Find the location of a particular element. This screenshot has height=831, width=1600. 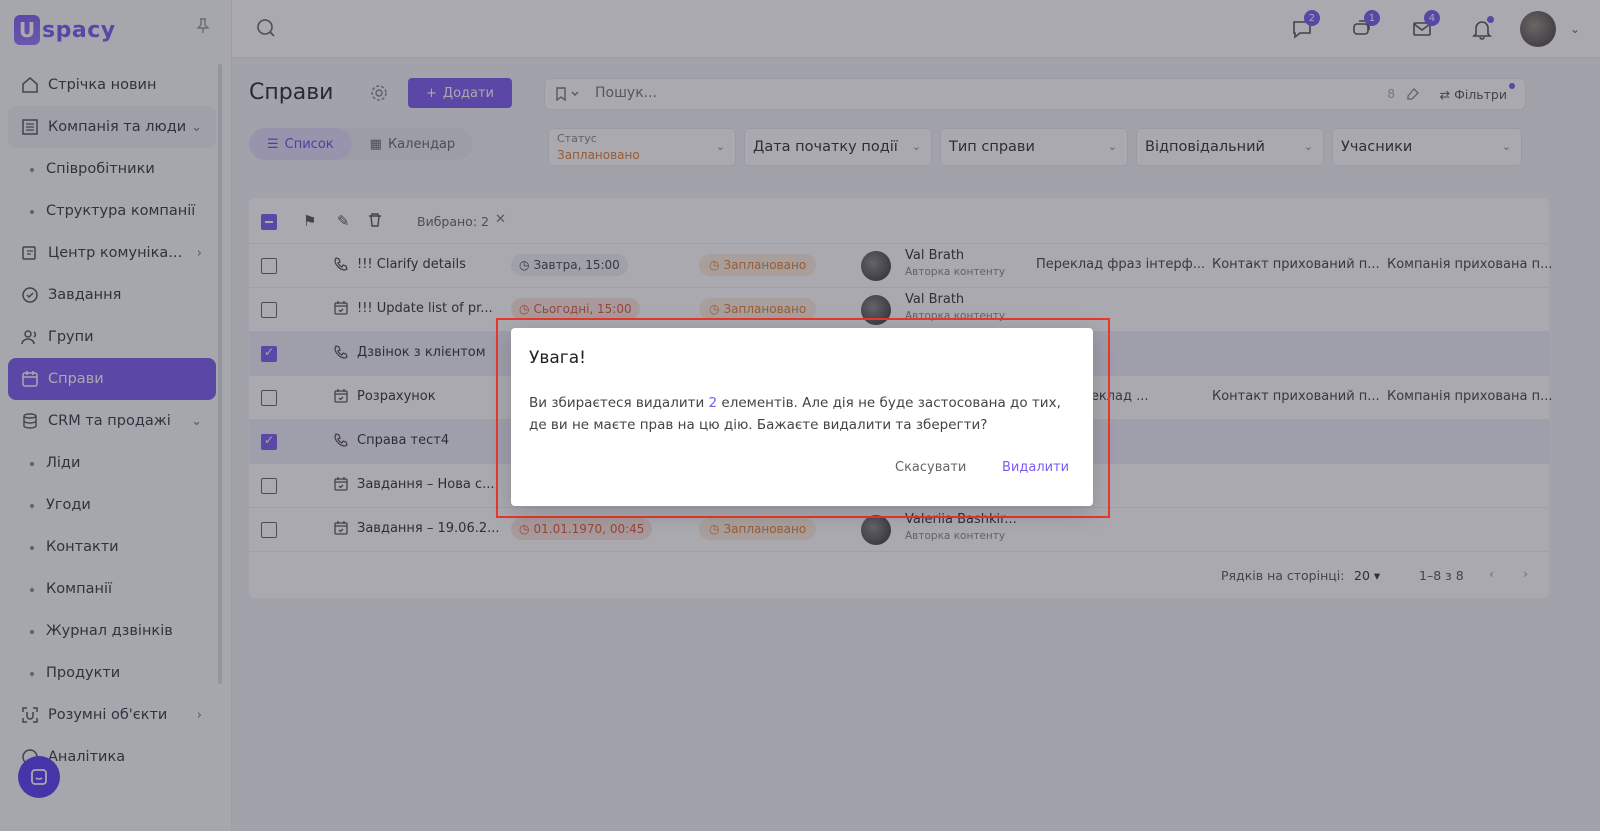

cancel-button: Скасувати is located at coordinates (930, 467).